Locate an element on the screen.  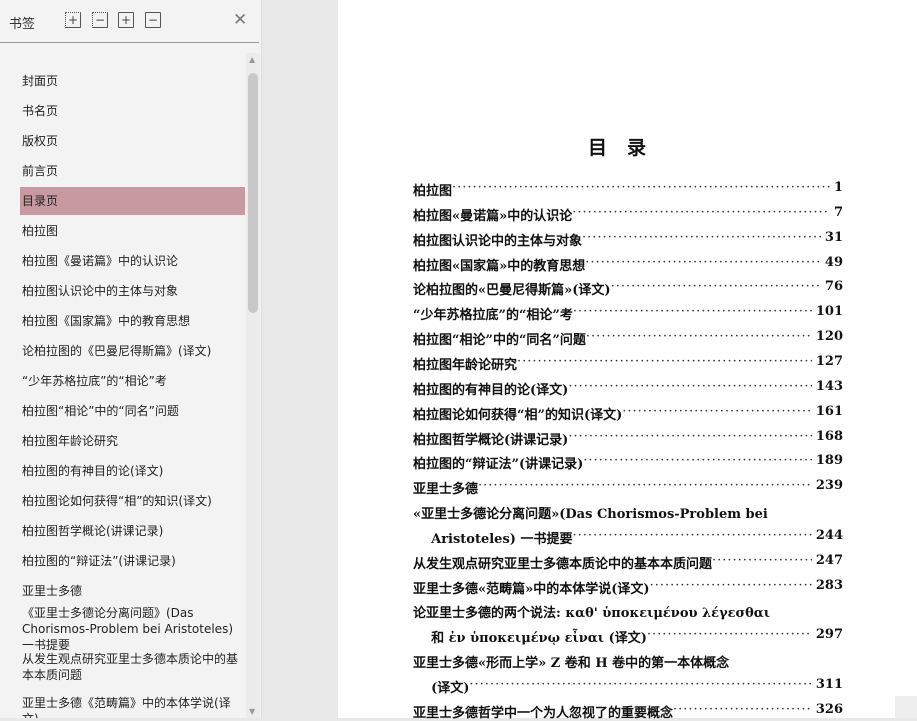
toc-entry-title: 柏拉图“相论”中的“同名”问题 is located at coordinates (499, 341).